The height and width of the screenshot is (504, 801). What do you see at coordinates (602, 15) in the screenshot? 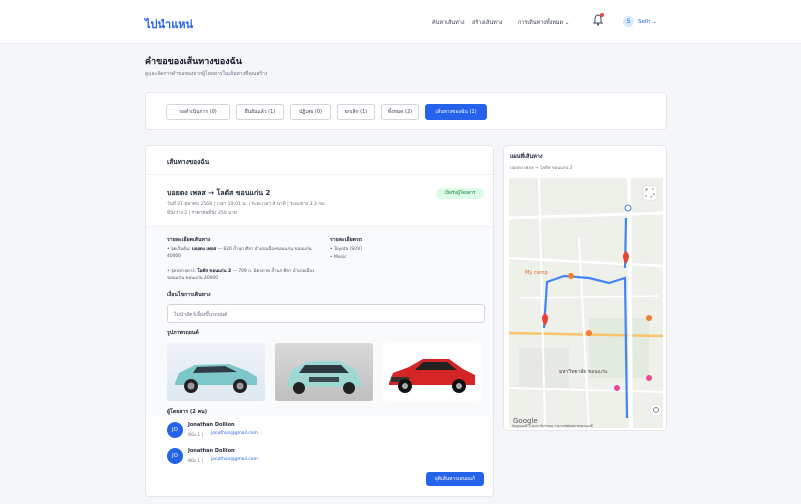
I see `notification-dot` at bounding box center [602, 15].